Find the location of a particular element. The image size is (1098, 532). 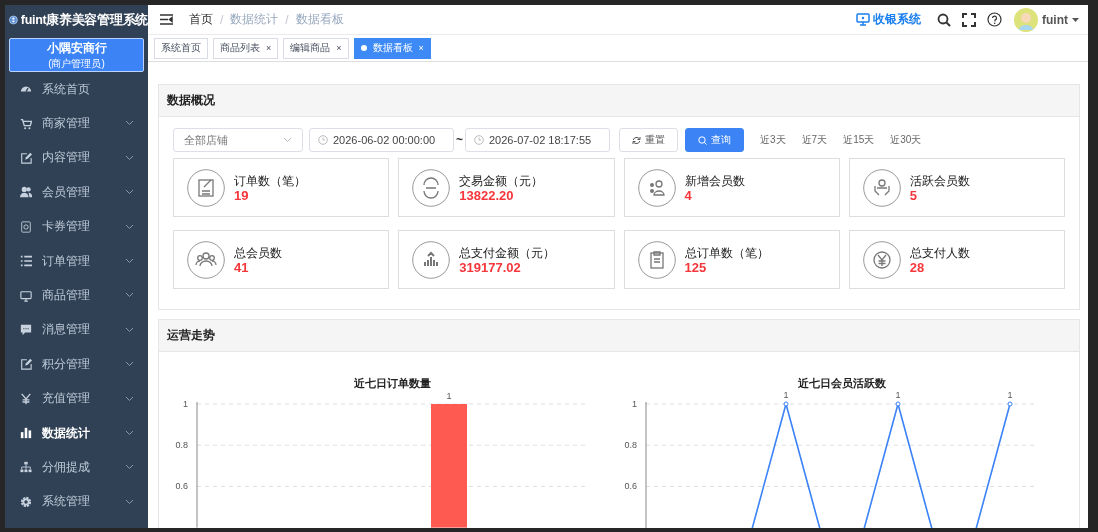

quick-range-link: 近3天 is located at coordinates (773, 140).